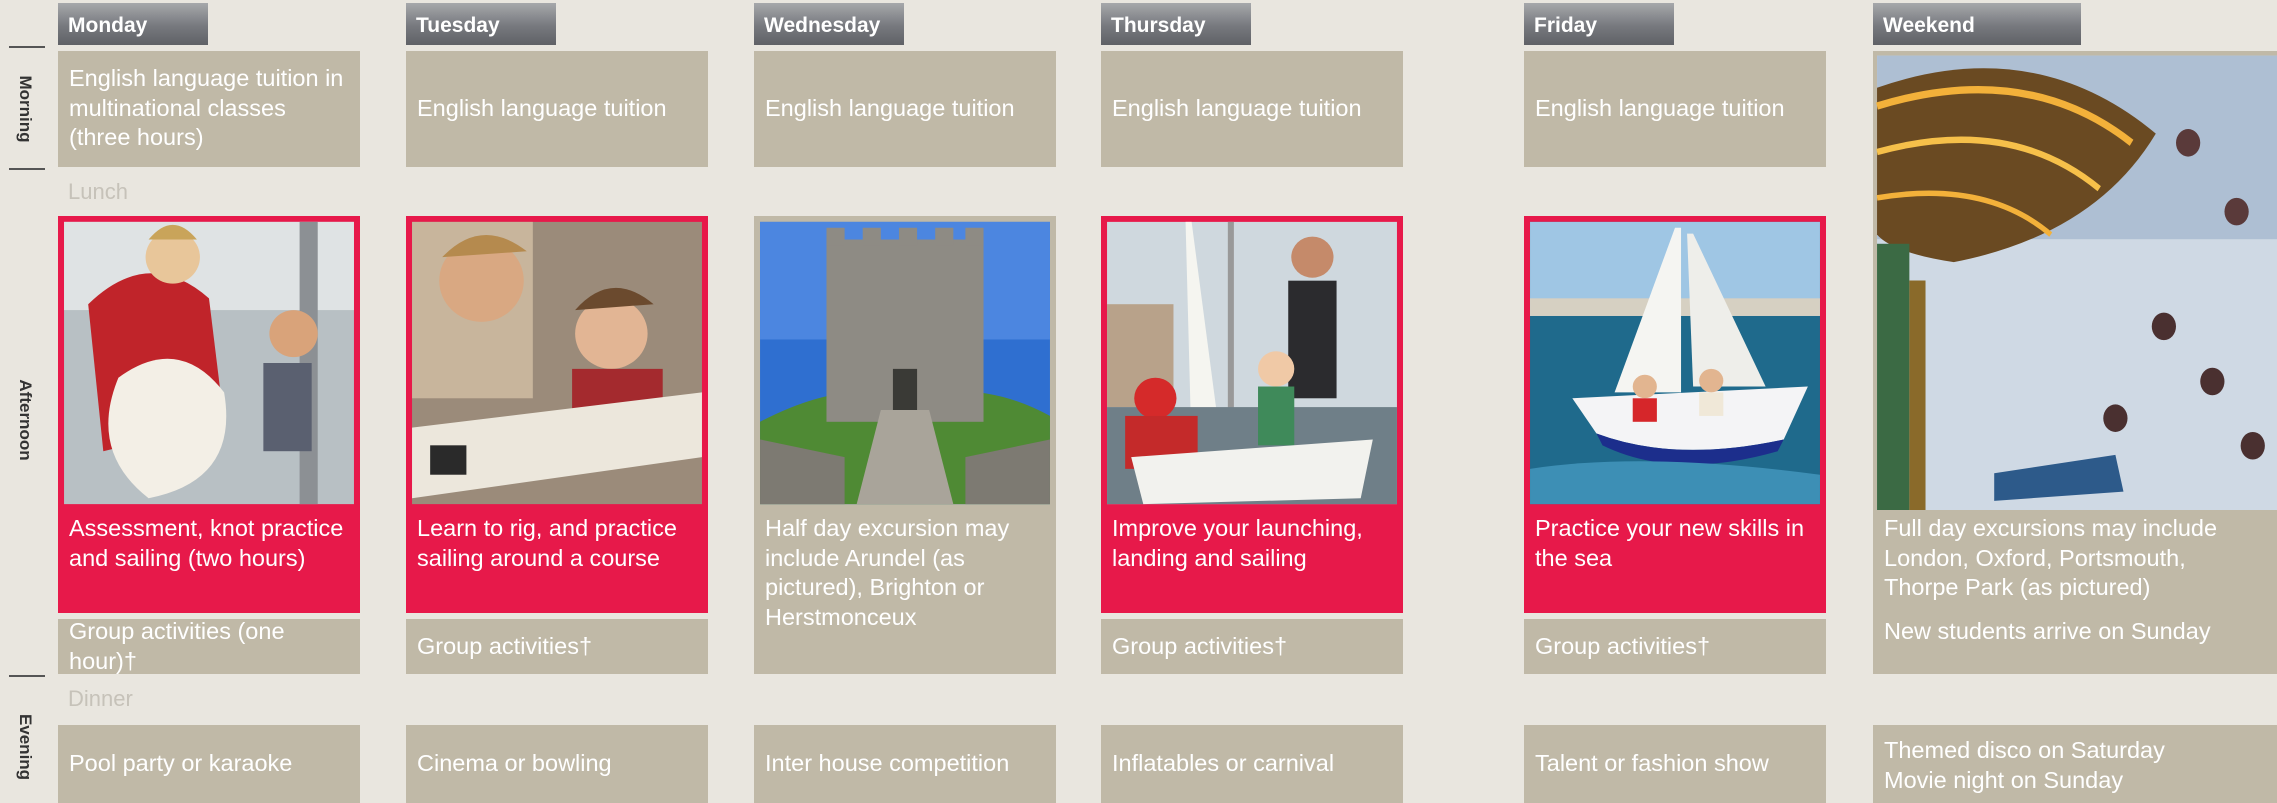 Image resolution: width=2277 pixels, height=803 pixels. What do you see at coordinates (25, 747) in the screenshot?
I see `evening-label: Evening` at bounding box center [25, 747].